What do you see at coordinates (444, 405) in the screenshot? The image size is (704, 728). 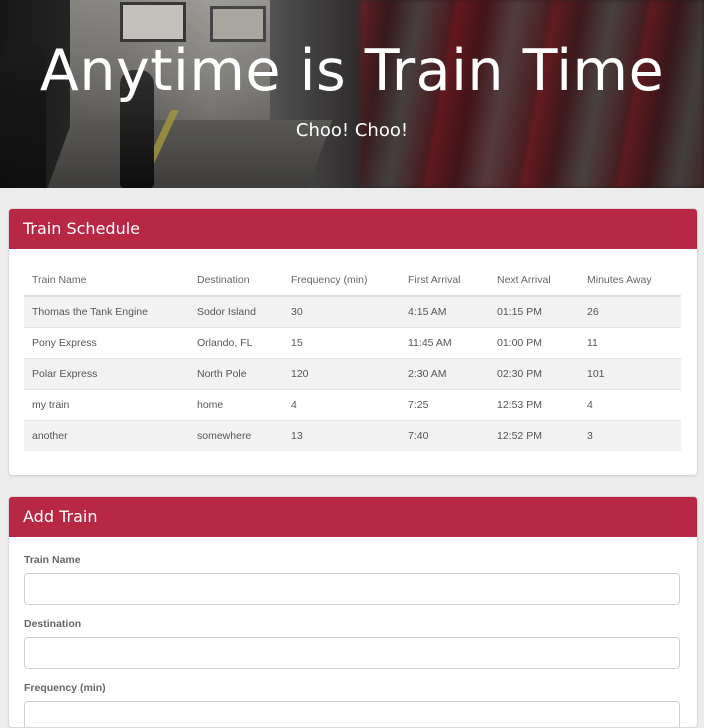 I see `cell-first-arrival: 7:25` at bounding box center [444, 405].